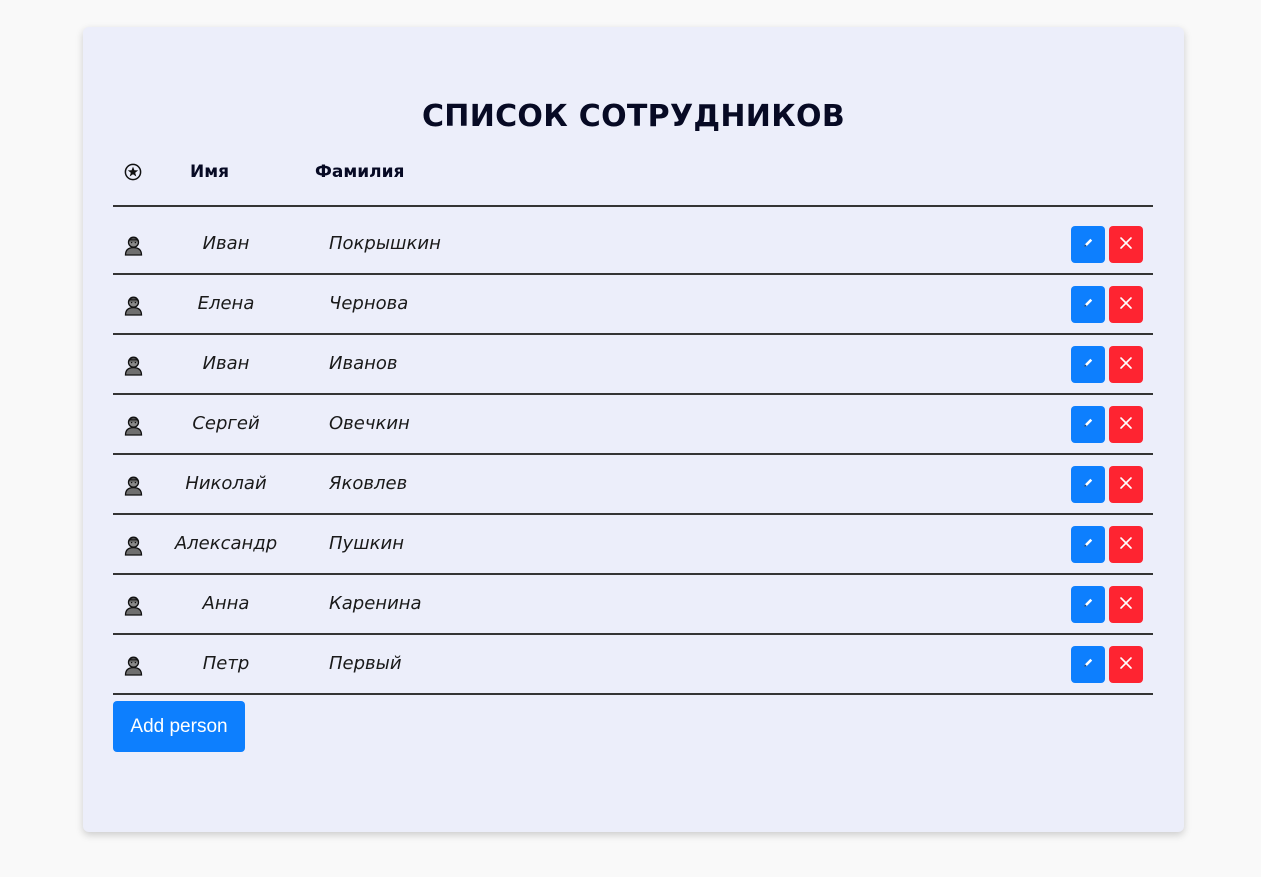 The width and height of the screenshot is (1261, 877). I want to click on table-header: Имя Фамилия, so click(633, 173).